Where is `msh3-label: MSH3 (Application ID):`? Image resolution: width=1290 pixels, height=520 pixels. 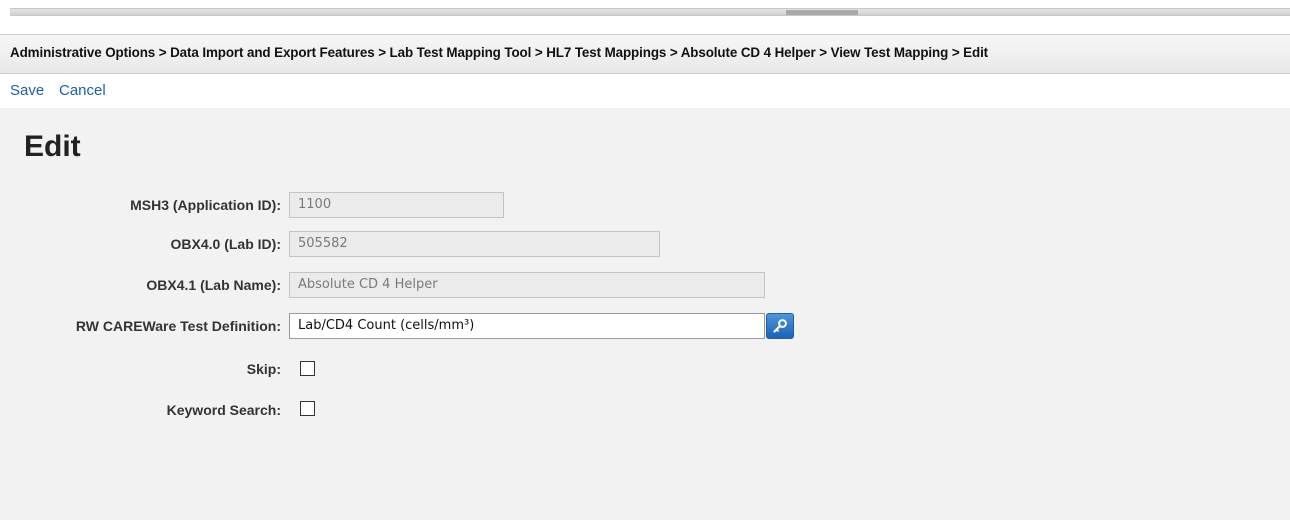 msh3-label: MSH3 (Application ID): is located at coordinates (205, 205).